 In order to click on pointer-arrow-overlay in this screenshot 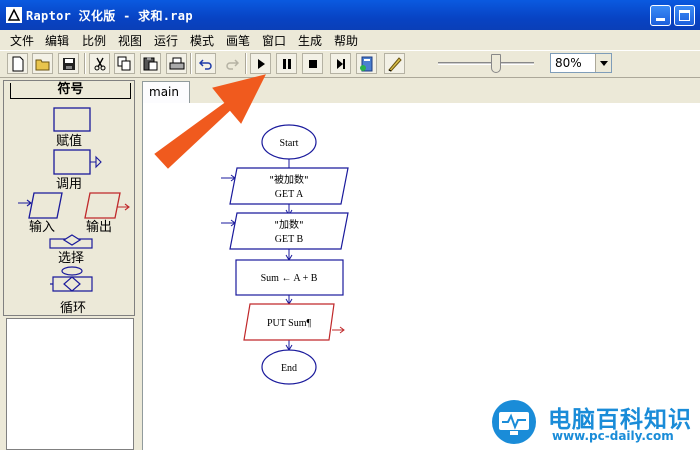, I will do `click(210, 121)`.